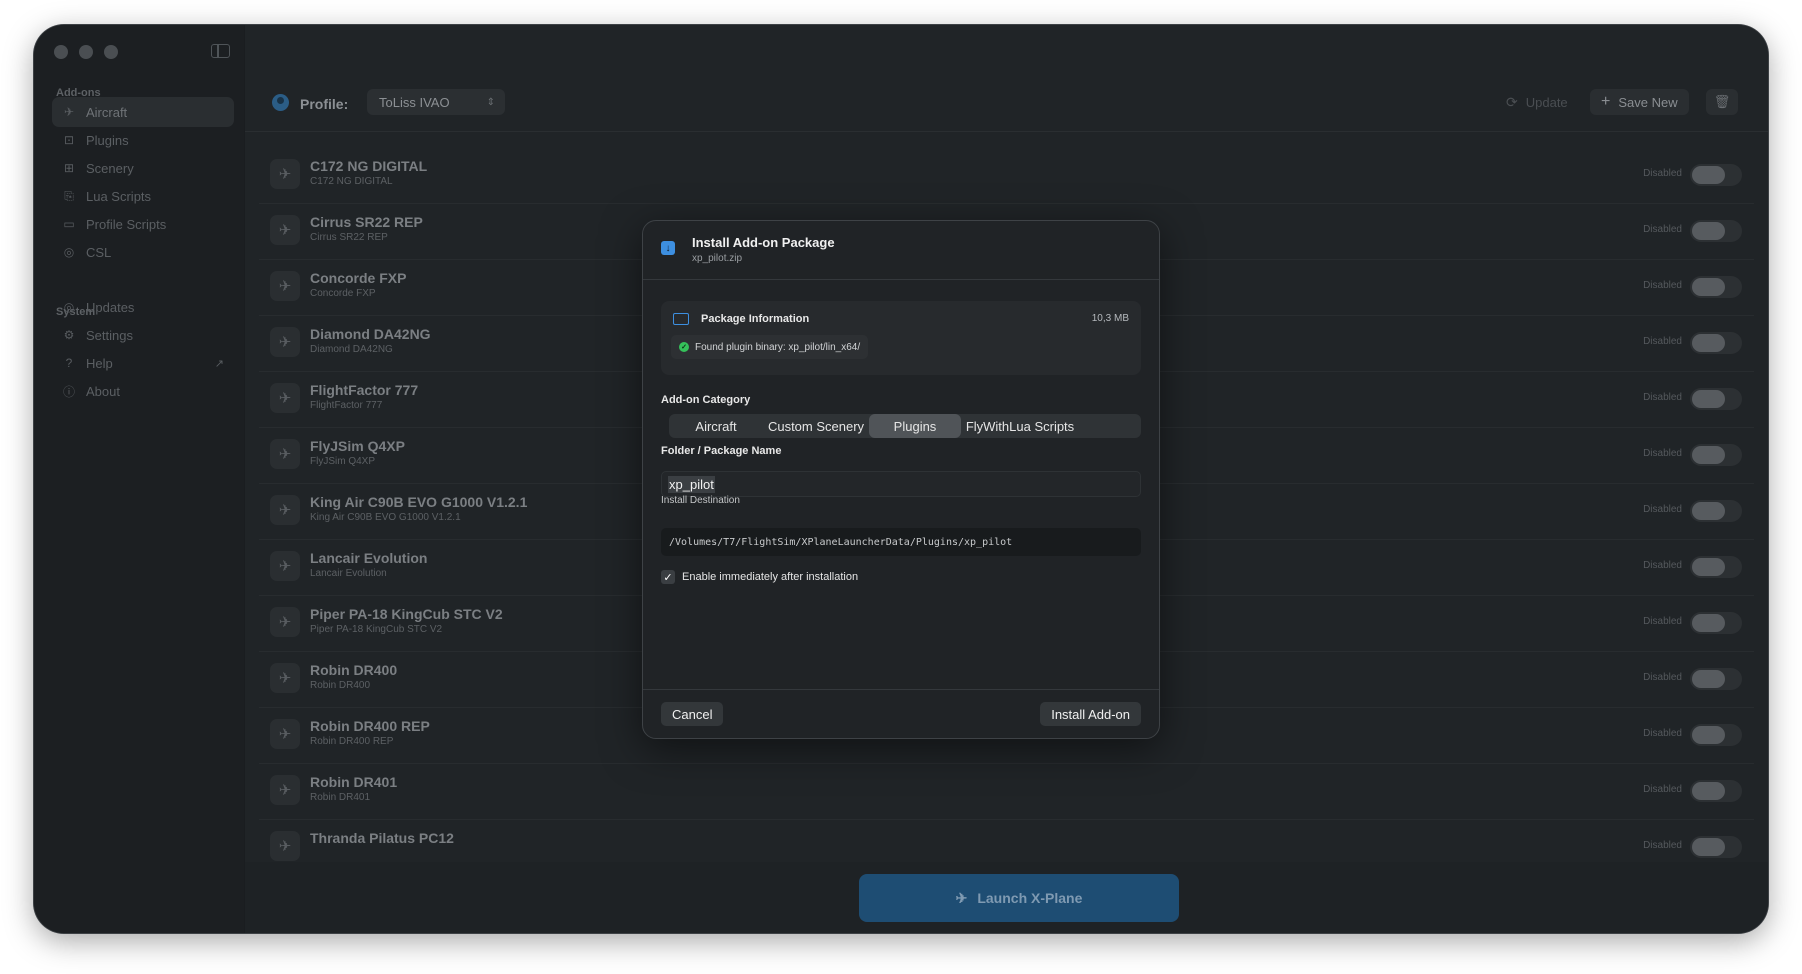 The image size is (1802, 974). I want to click on help-icon: ?, so click(69, 363).